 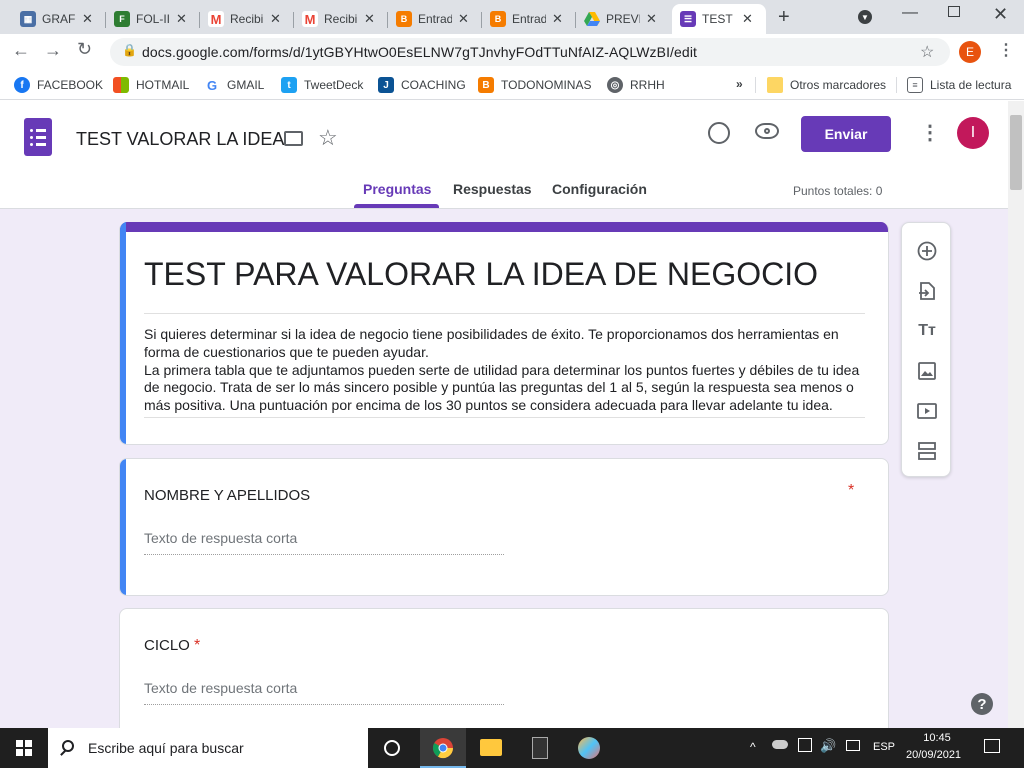 What do you see at coordinates (589, 748) in the screenshot?
I see `paint-icon` at bounding box center [589, 748].